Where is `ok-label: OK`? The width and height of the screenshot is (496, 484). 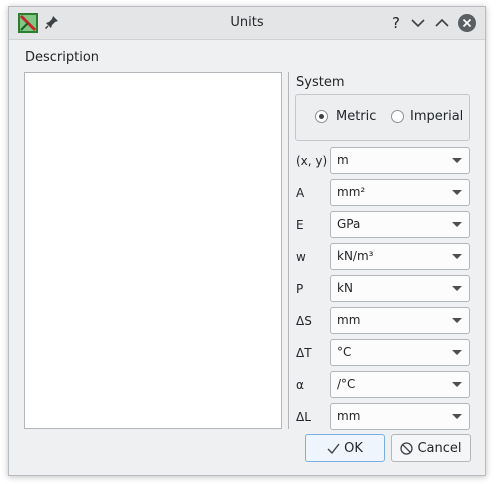
ok-label: OK is located at coordinates (353, 448).